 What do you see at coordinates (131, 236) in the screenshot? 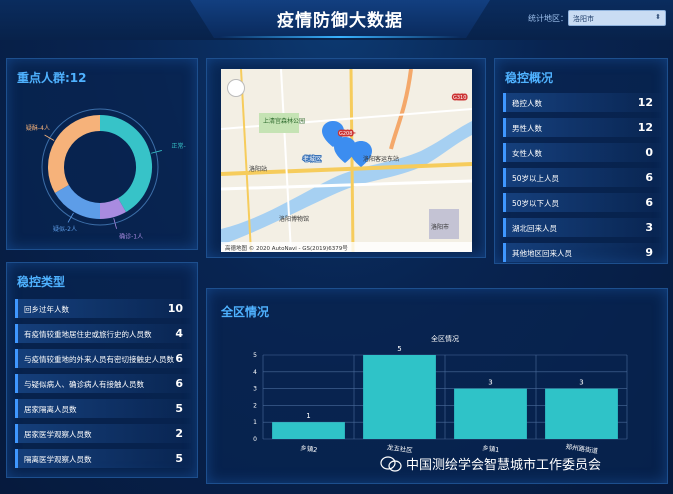
I see `donut-label: 确诊-1人` at bounding box center [131, 236].